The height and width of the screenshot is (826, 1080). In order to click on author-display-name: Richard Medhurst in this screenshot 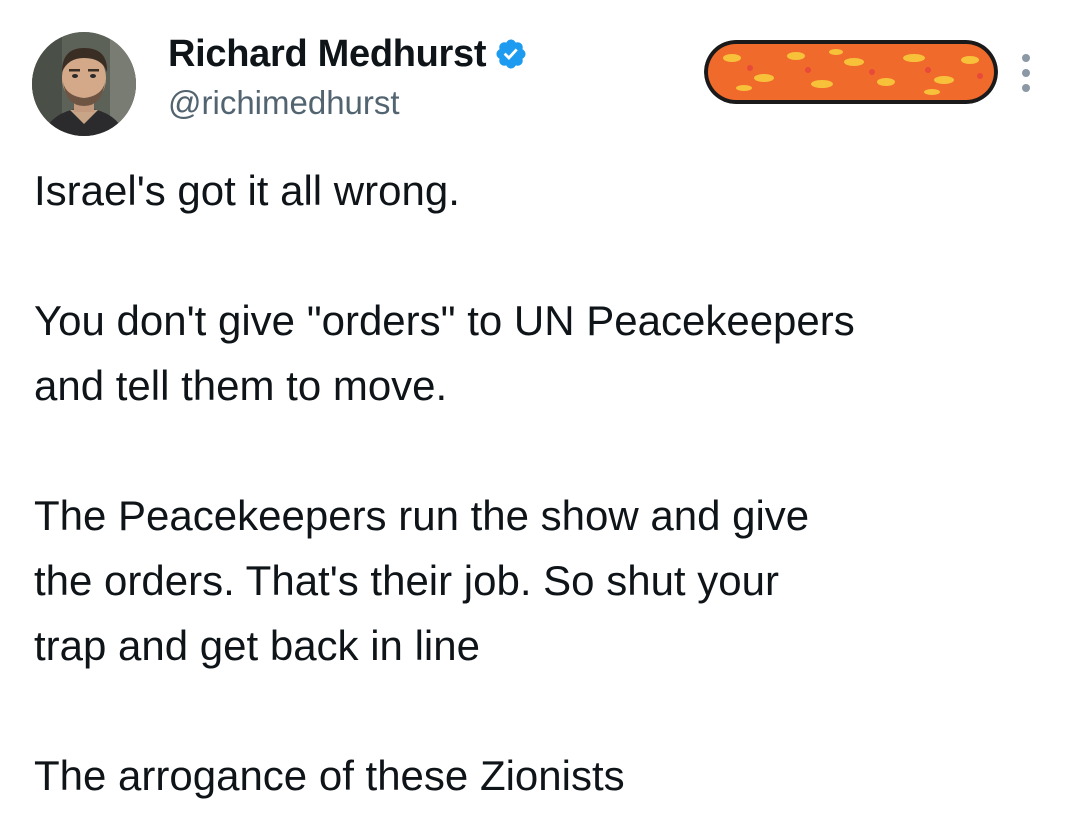, I will do `click(327, 54)`.